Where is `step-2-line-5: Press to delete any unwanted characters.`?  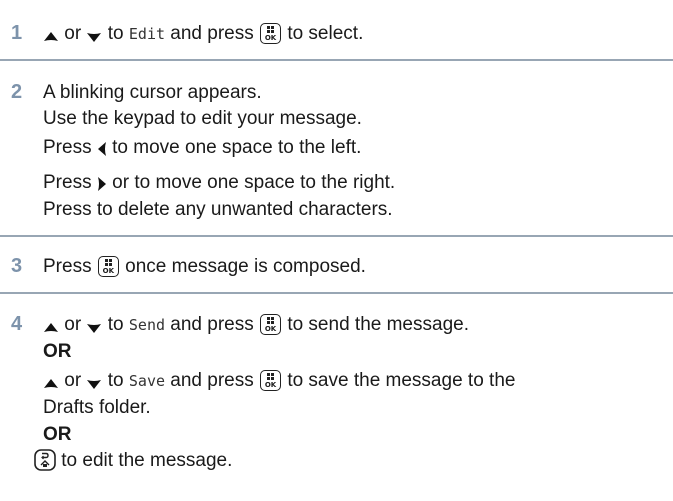
step-2-line-5: Press to delete any unwanted characters. is located at coordinates (218, 209).